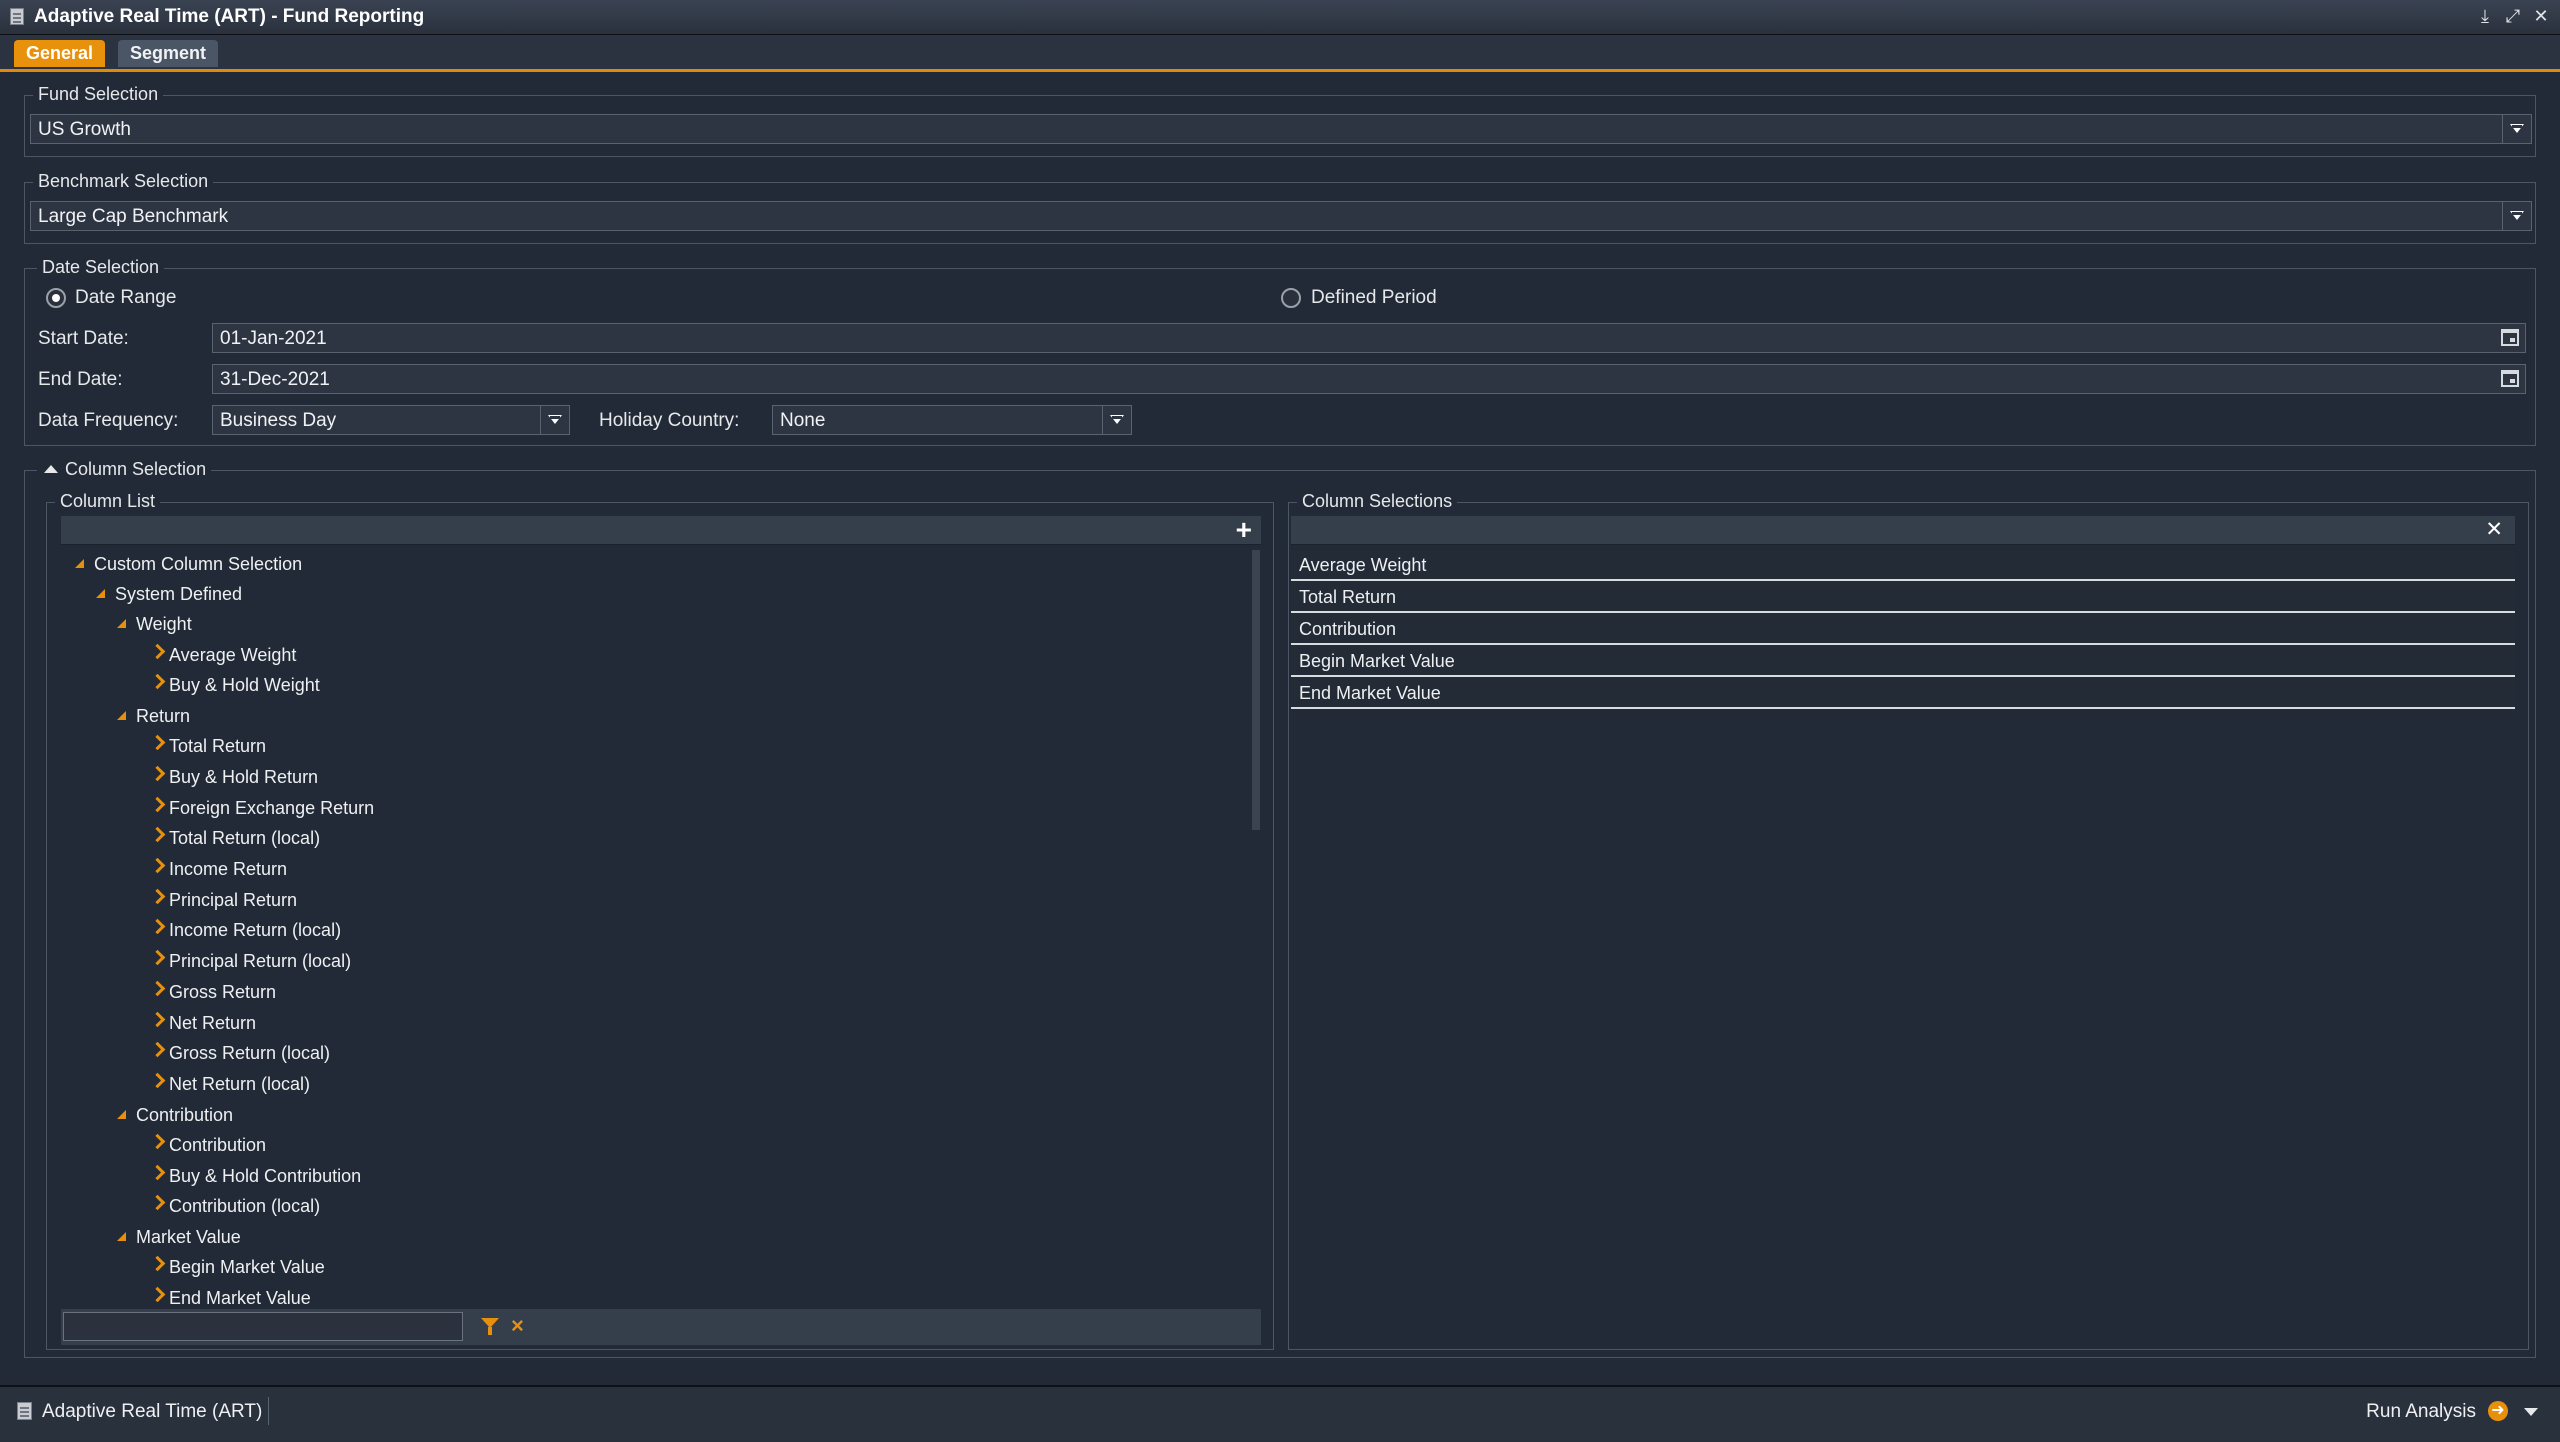 This screenshot has height=1442, width=2560. Describe the element at coordinates (188, 1236) in the screenshot. I see `tree-label: Market Value` at that location.